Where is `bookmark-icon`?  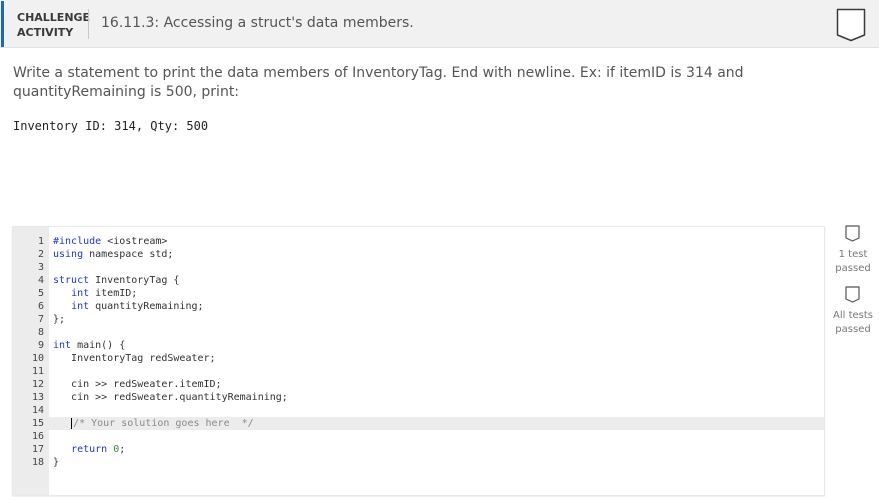 bookmark-icon is located at coordinates (851, 25).